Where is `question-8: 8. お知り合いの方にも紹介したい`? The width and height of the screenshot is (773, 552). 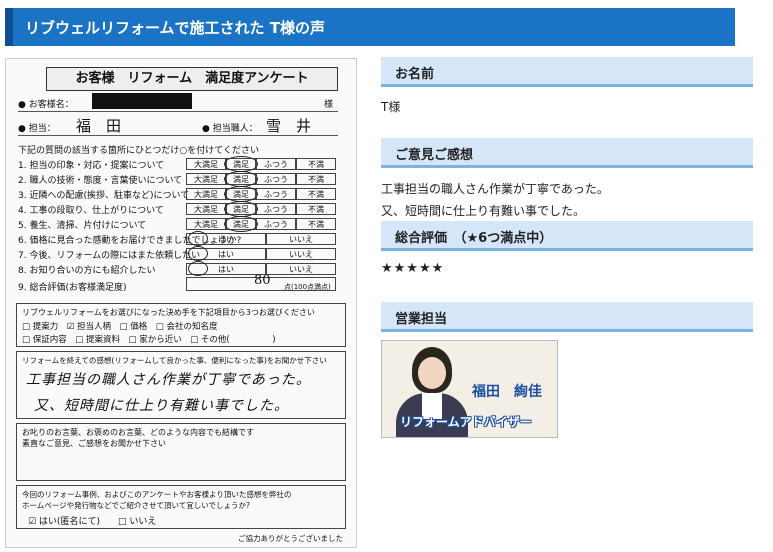
question-8: 8. お知り合いの方にも紹介したい is located at coordinates (87, 271).